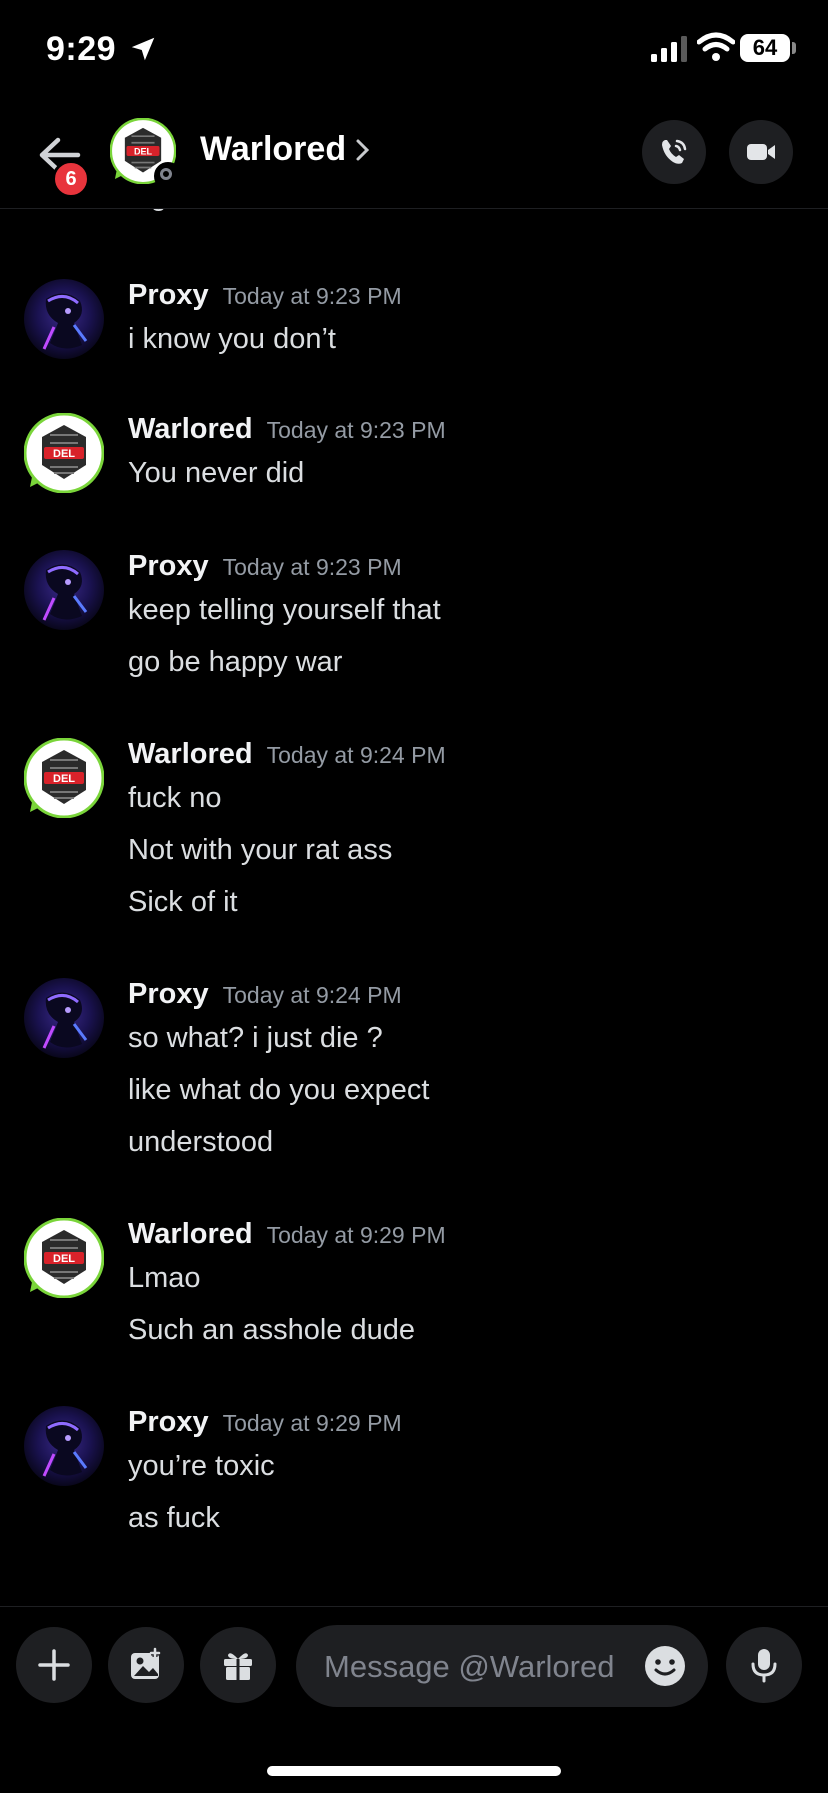  I want to click on chevron-right-icon, so click(363, 150).